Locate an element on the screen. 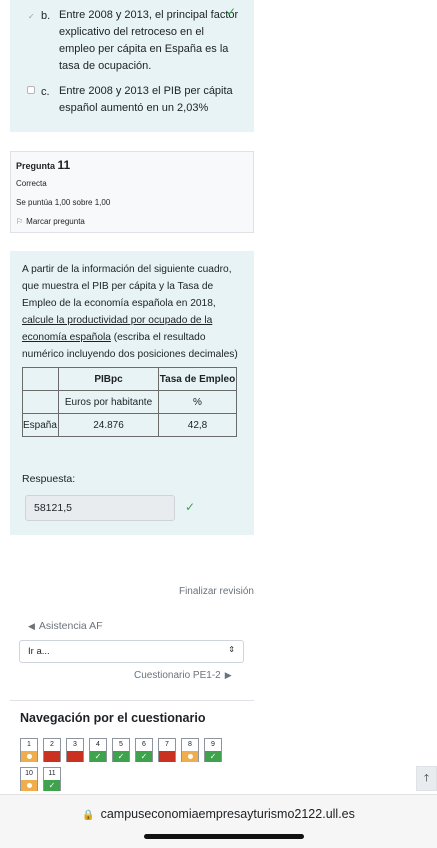 The image size is (437, 848). table-header: PIBpc is located at coordinates (108, 379).